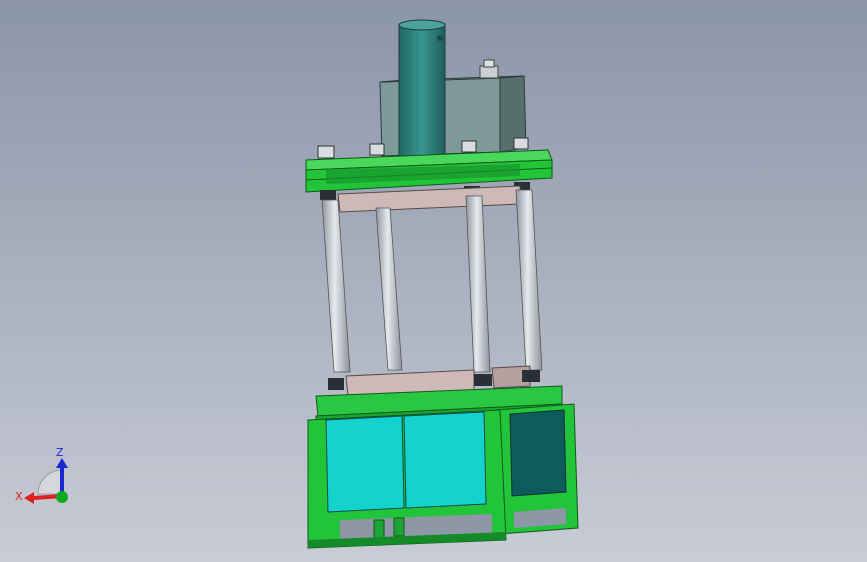  I want to click on hydraulic-cylinder, so click(422, 89).